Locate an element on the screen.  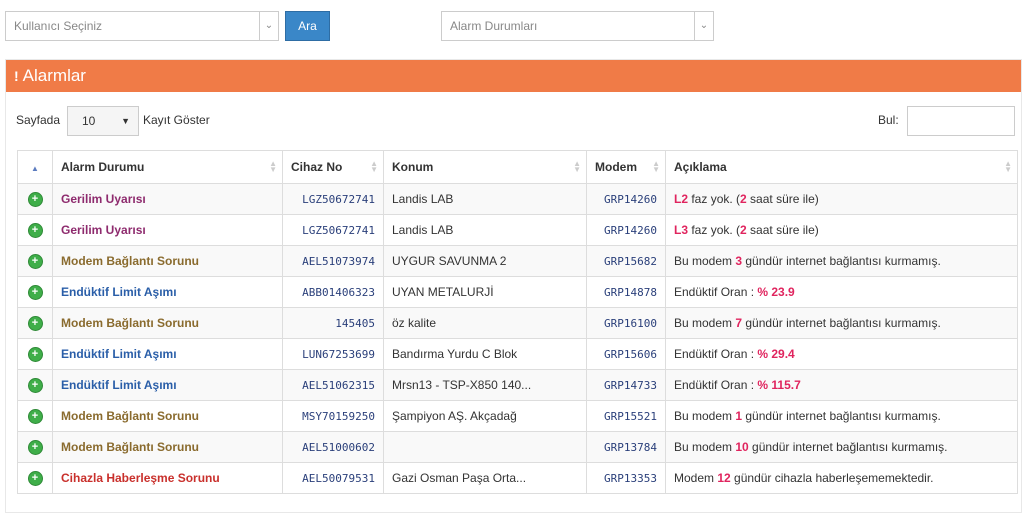
modem-cell: GRP14733 is located at coordinates (626, 385).